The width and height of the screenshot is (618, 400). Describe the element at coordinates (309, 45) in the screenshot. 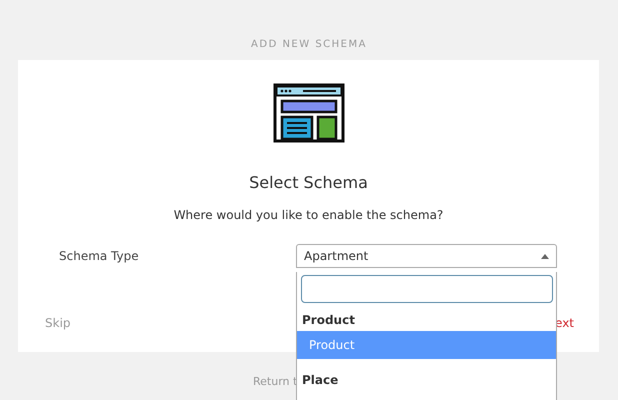

I see `page-title: ADD NEW SCHEMA` at that location.